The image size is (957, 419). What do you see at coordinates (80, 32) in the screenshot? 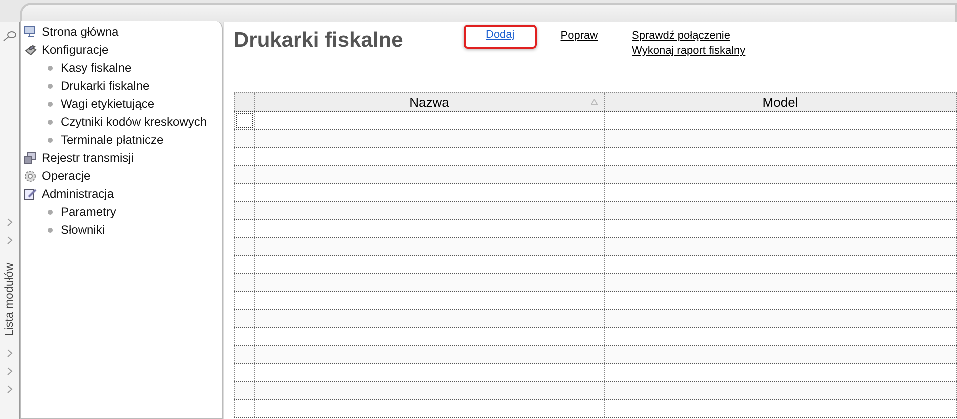
I see `nav-item: Strona główna` at bounding box center [80, 32].